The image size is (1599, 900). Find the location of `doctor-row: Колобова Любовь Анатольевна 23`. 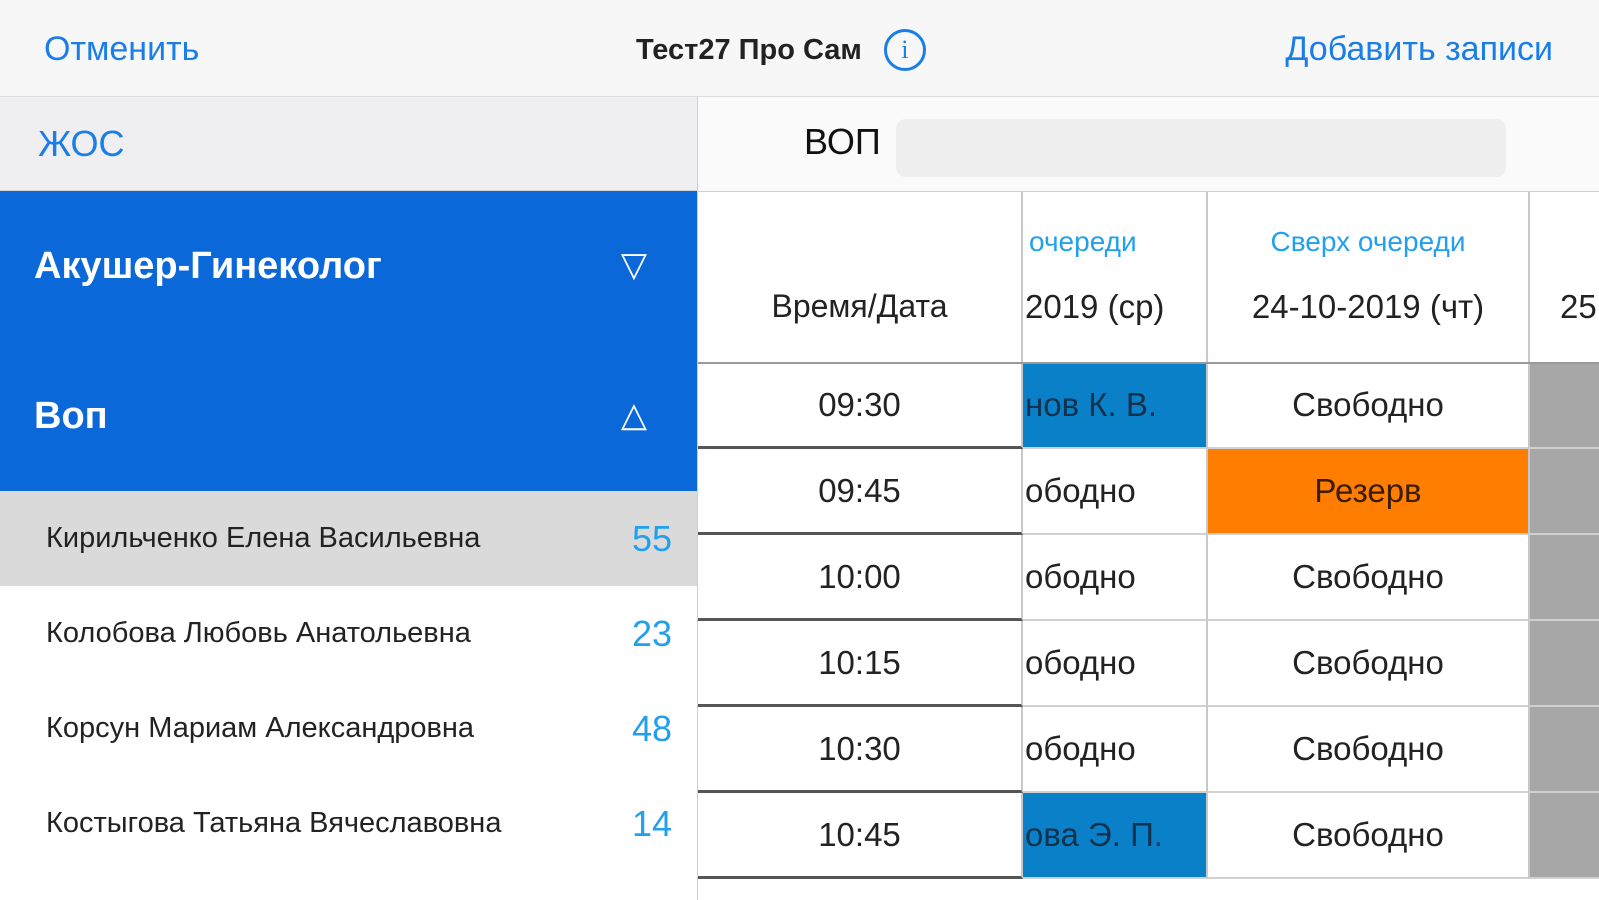

doctor-row: Колобова Любовь Анатольевна 23 is located at coordinates (348, 633).